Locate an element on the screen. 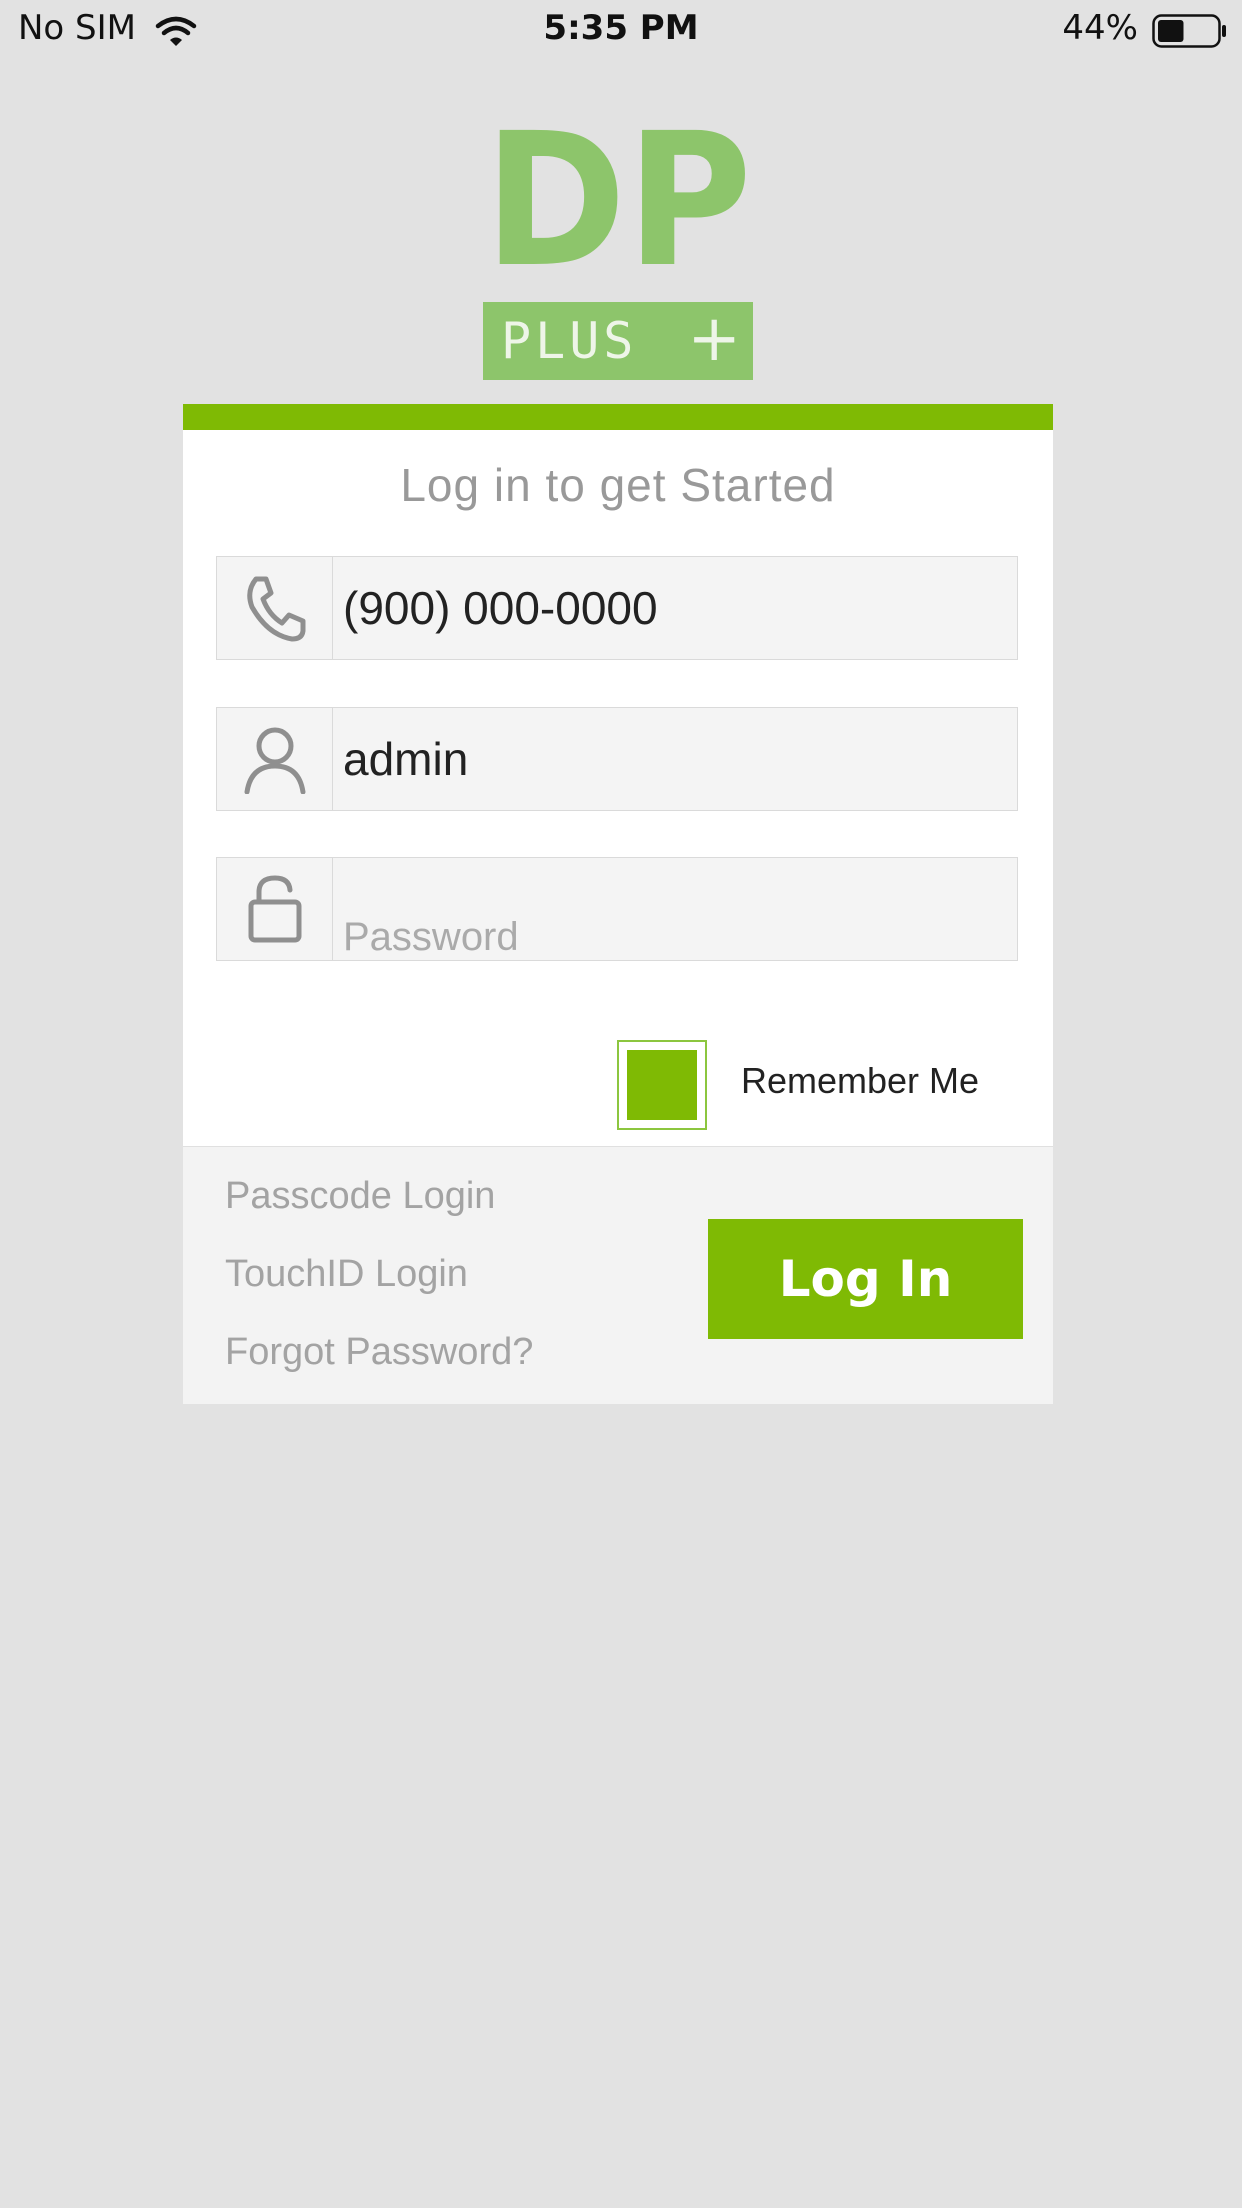 The height and width of the screenshot is (2208, 1242). login-button: Log In is located at coordinates (865, 1279).